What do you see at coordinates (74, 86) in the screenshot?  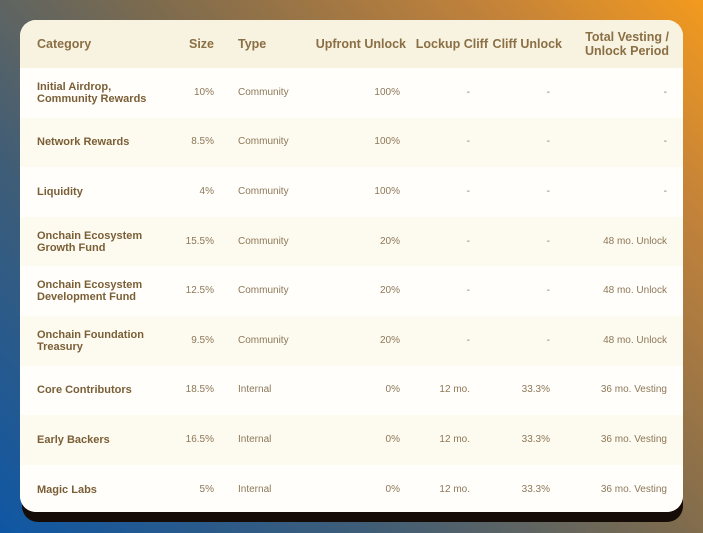 I see `category-line-1: Initial Airdrop,` at bounding box center [74, 86].